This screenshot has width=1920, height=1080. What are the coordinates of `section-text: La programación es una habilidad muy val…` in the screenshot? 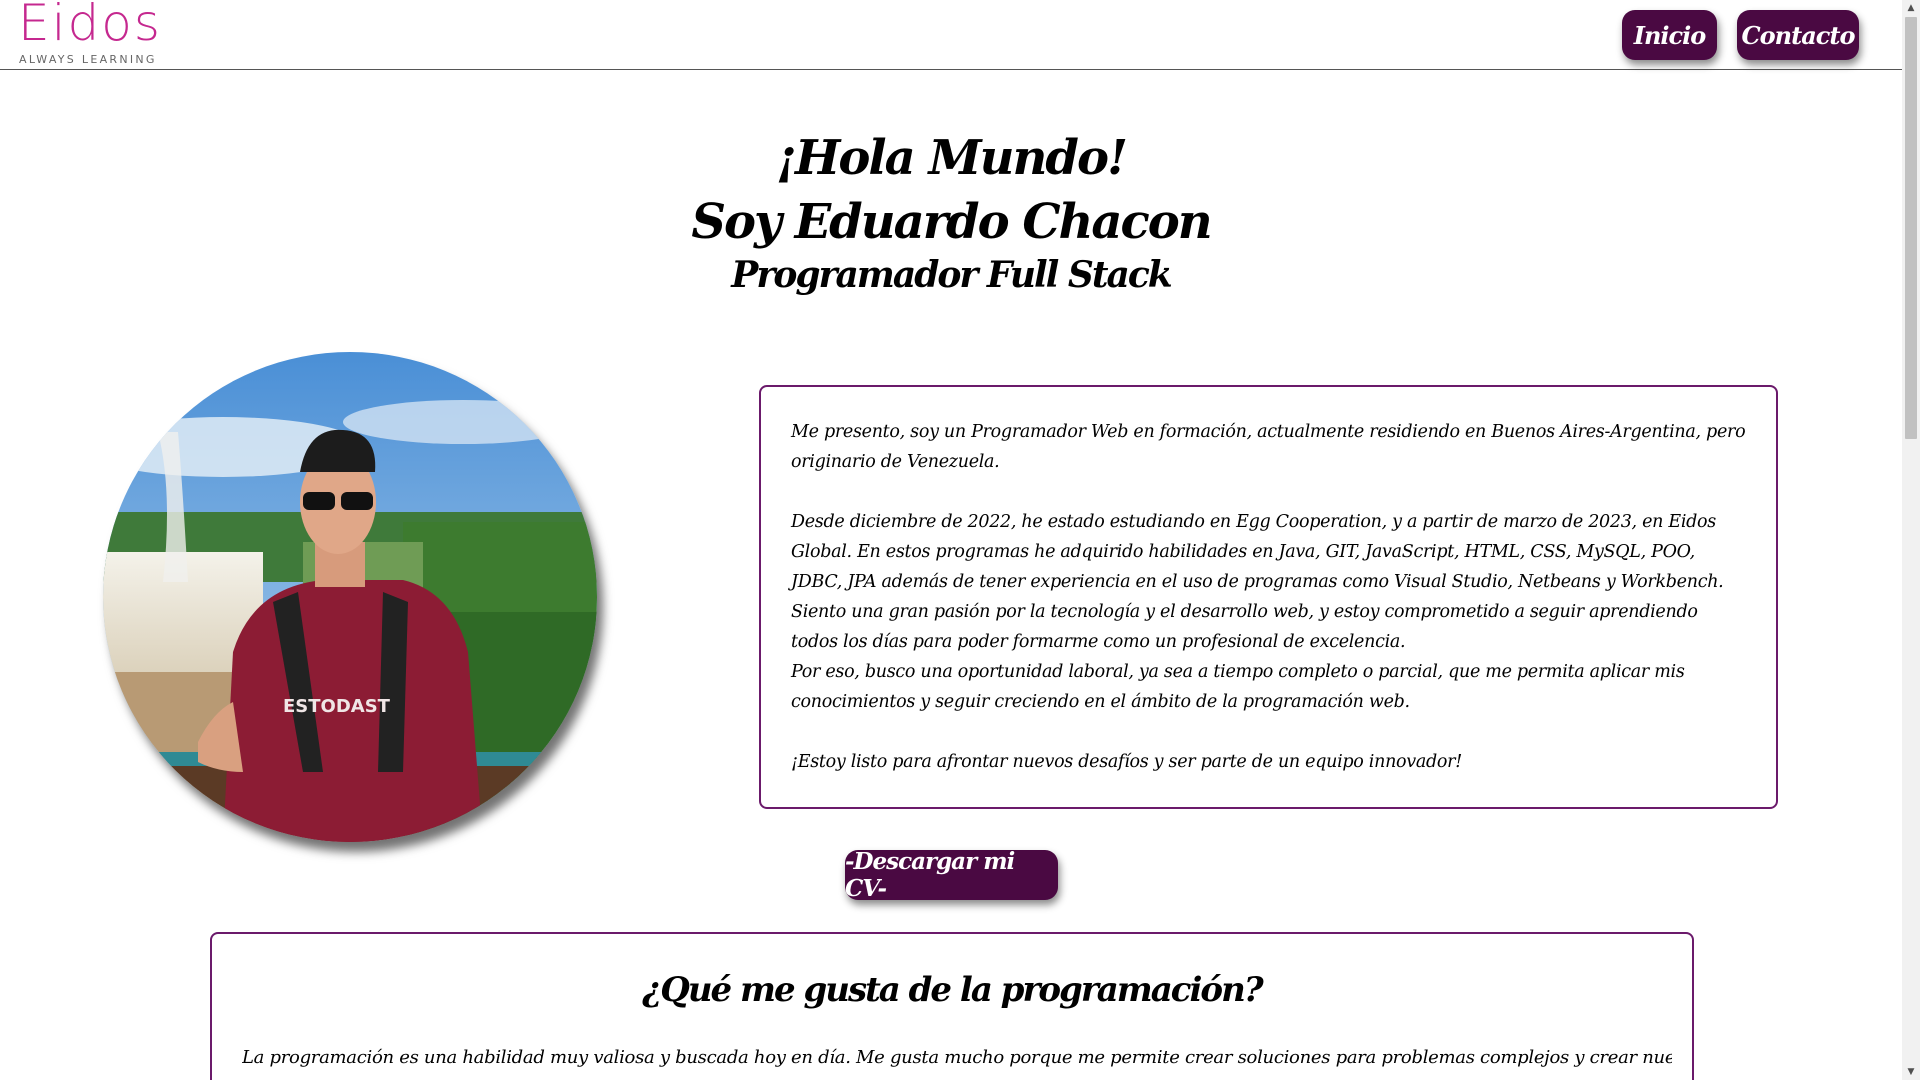 It's located at (957, 1057).